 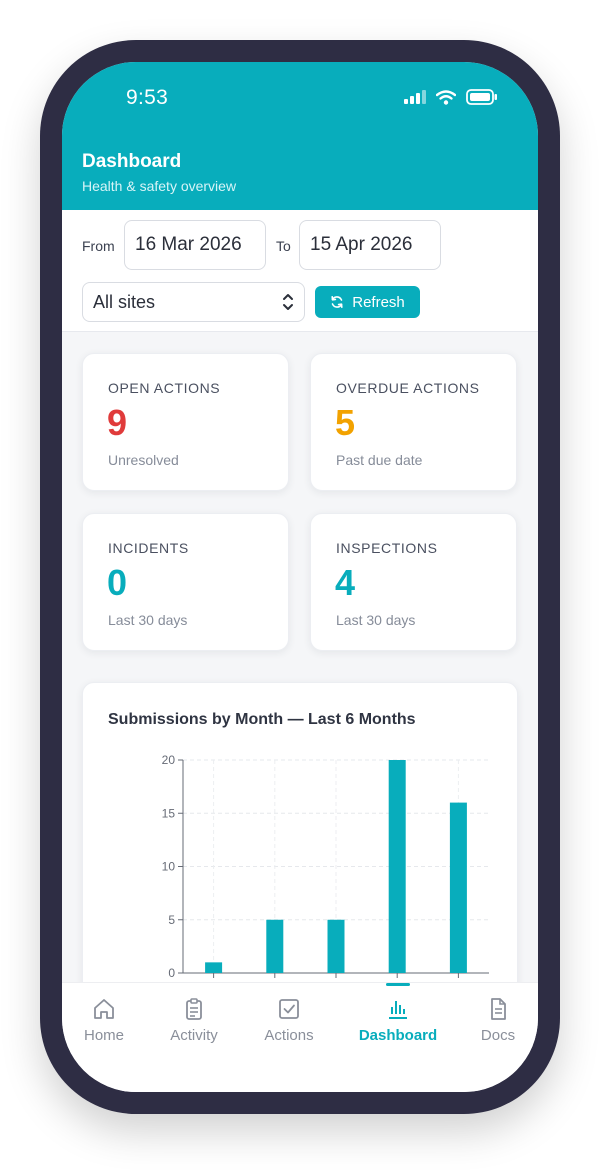 I want to click on tab-dashboard: Dashboard, so click(x=398, y=1020).